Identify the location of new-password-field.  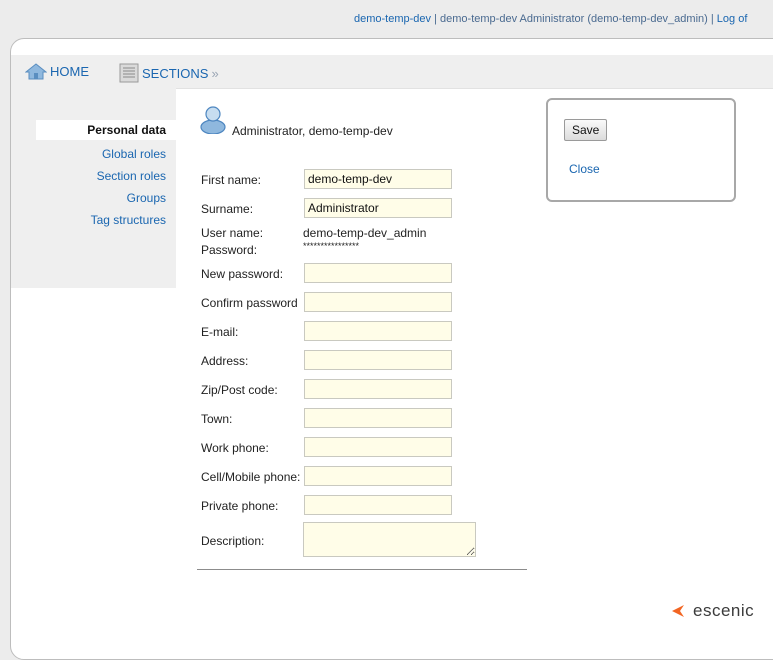
(378, 273).